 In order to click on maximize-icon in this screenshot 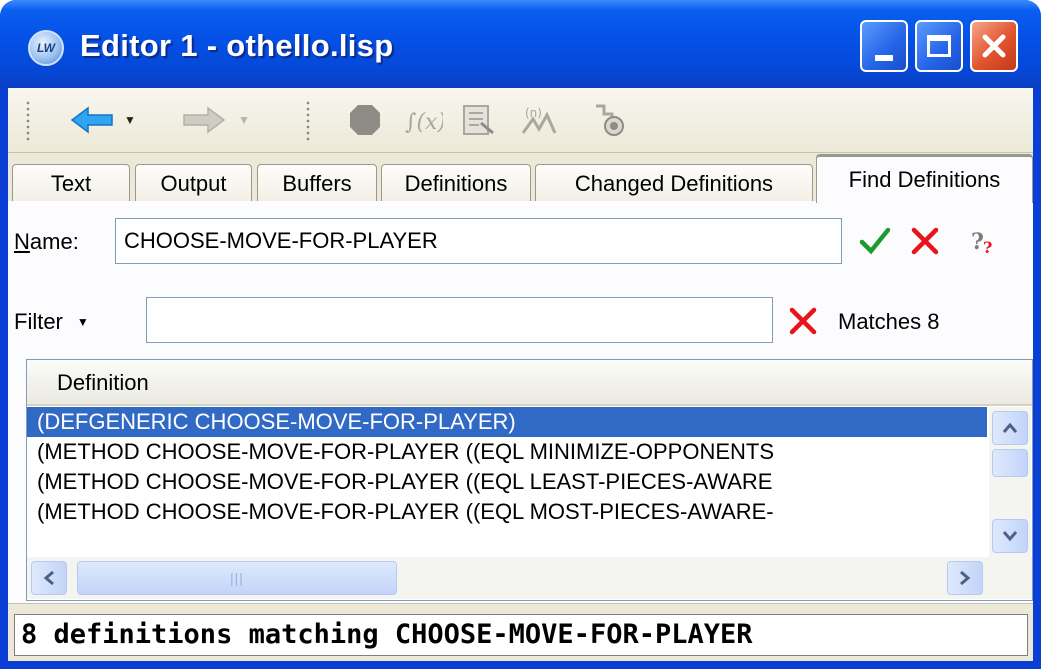, I will do `click(939, 46)`.